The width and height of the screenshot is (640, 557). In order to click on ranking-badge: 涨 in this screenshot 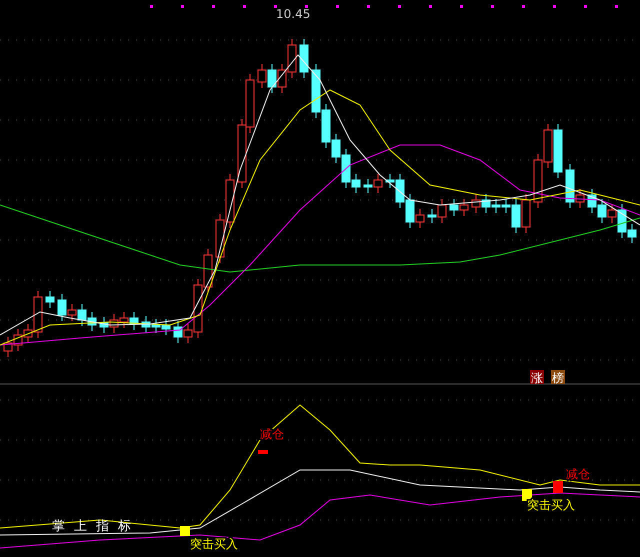, I will do `click(537, 377)`.